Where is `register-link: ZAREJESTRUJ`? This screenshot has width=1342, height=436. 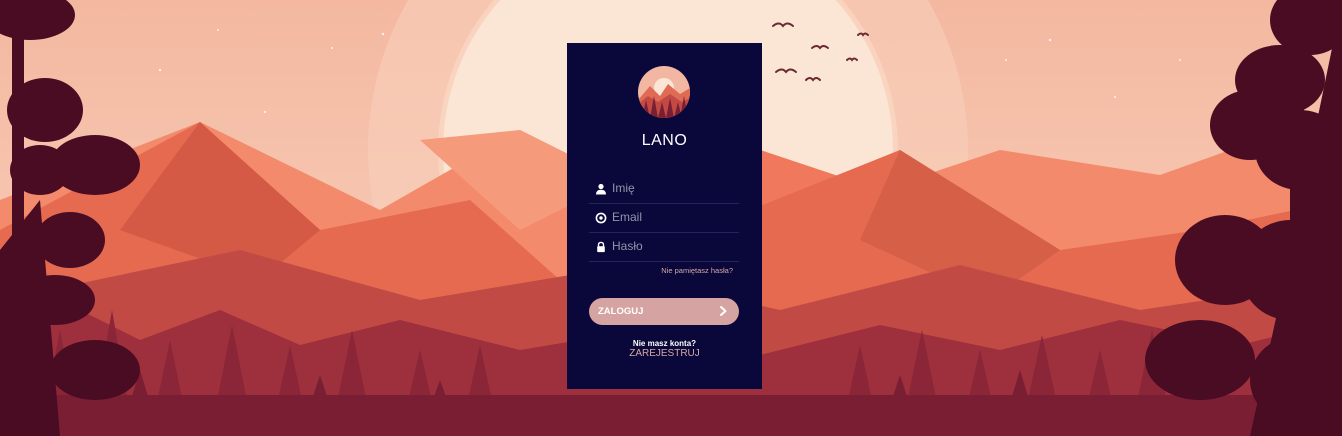 register-link: ZAREJESTRUJ is located at coordinates (664, 353).